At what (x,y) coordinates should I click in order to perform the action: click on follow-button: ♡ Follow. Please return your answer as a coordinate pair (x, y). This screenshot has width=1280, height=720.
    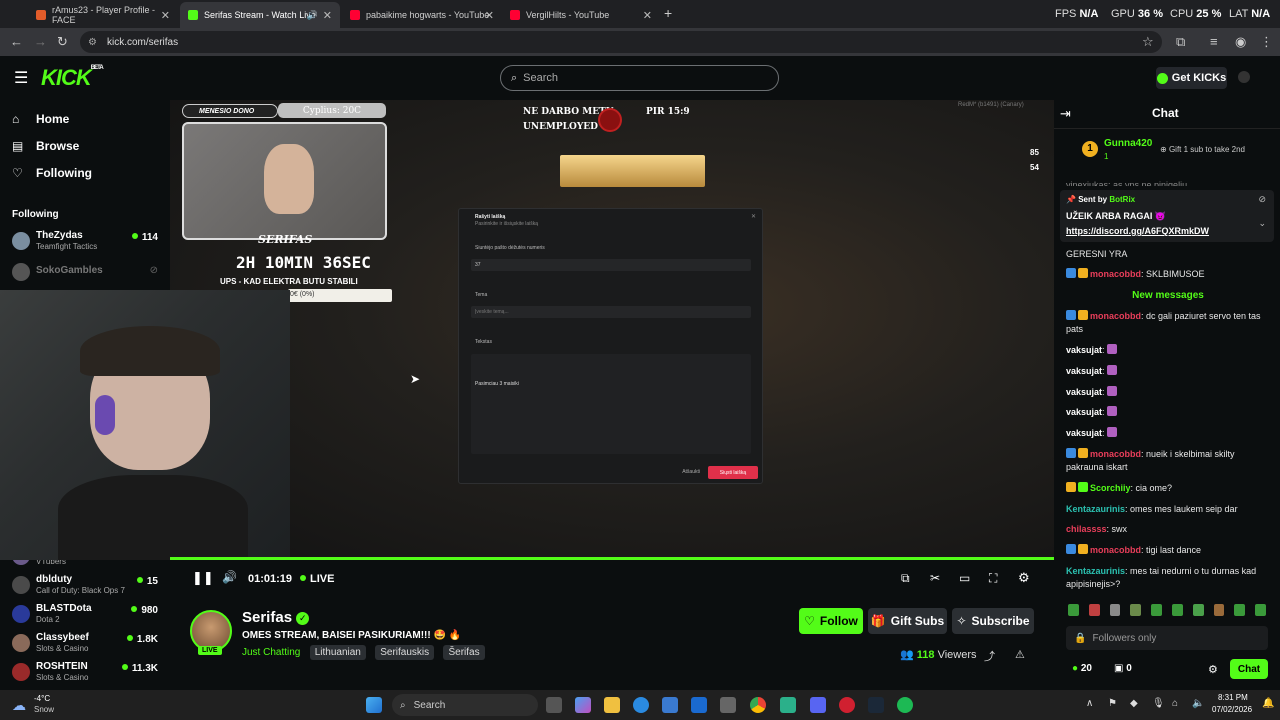
    Looking at the image, I should click on (831, 621).